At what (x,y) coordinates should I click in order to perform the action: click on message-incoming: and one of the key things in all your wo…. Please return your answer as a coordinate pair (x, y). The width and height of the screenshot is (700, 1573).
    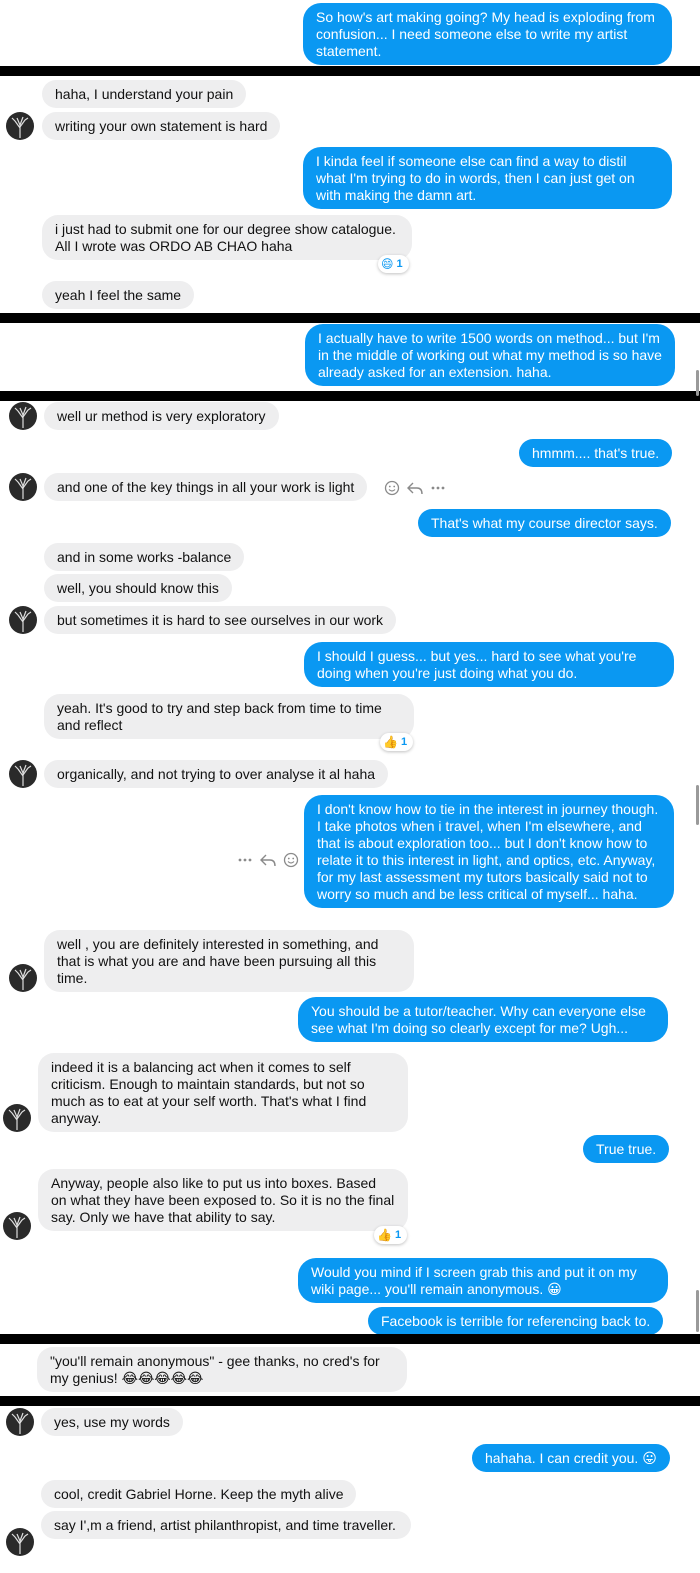
    Looking at the image, I should click on (206, 487).